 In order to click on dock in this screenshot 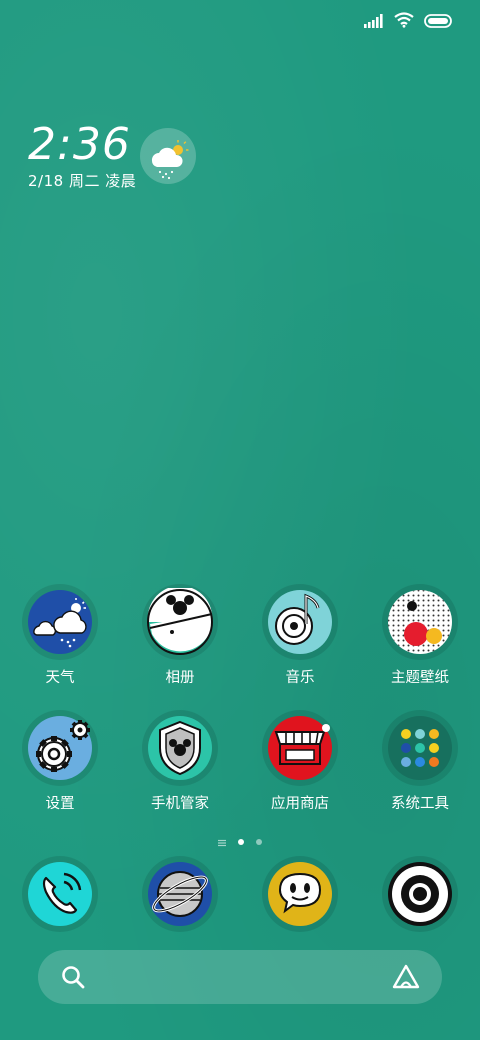, I will do `click(240, 894)`.